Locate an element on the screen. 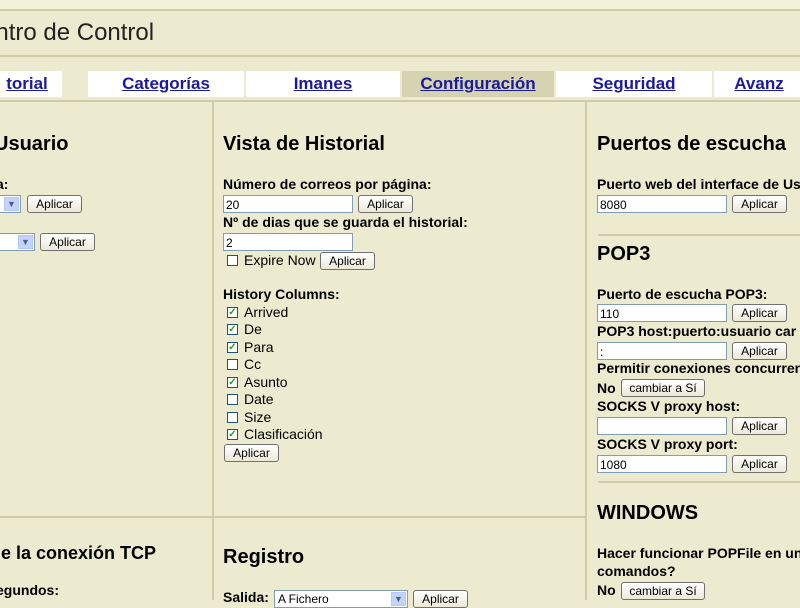  column-label-size: Size is located at coordinates (258, 417).